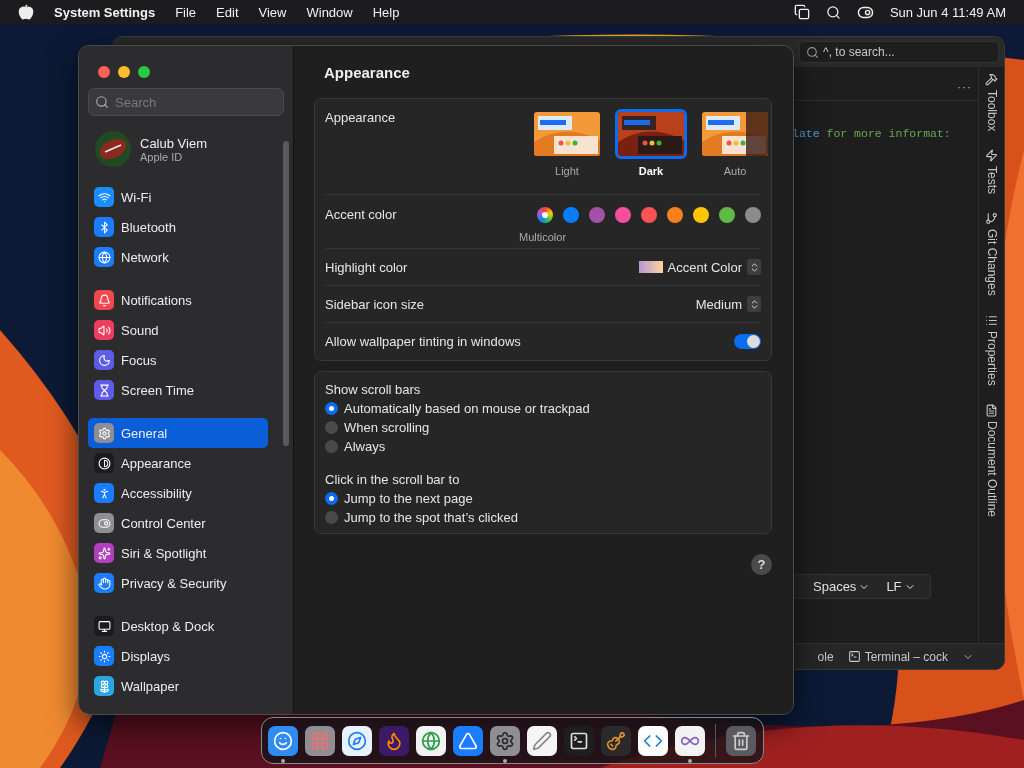  What do you see at coordinates (162, 156) in the screenshot?
I see `account-subtitle: Apple ID` at bounding box center [162, 156].